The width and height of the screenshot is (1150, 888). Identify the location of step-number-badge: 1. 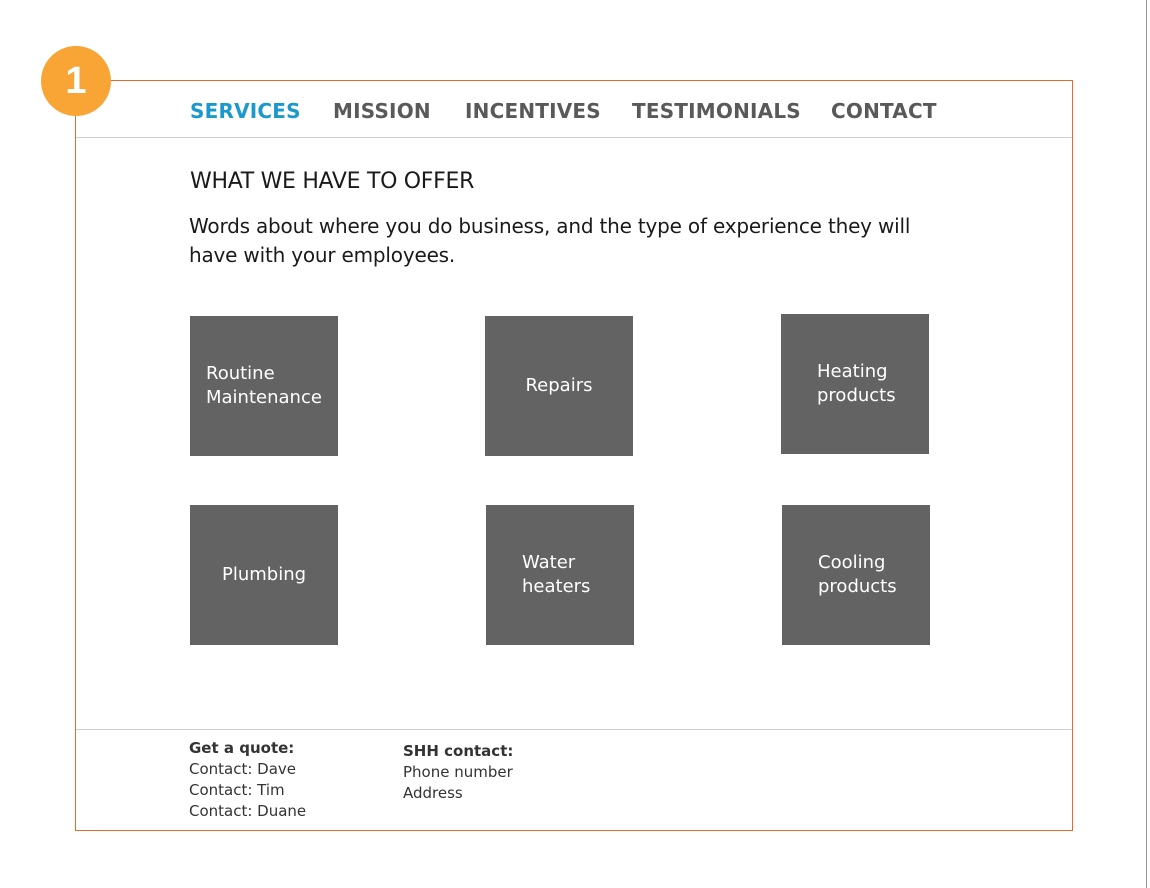
(76, 81).